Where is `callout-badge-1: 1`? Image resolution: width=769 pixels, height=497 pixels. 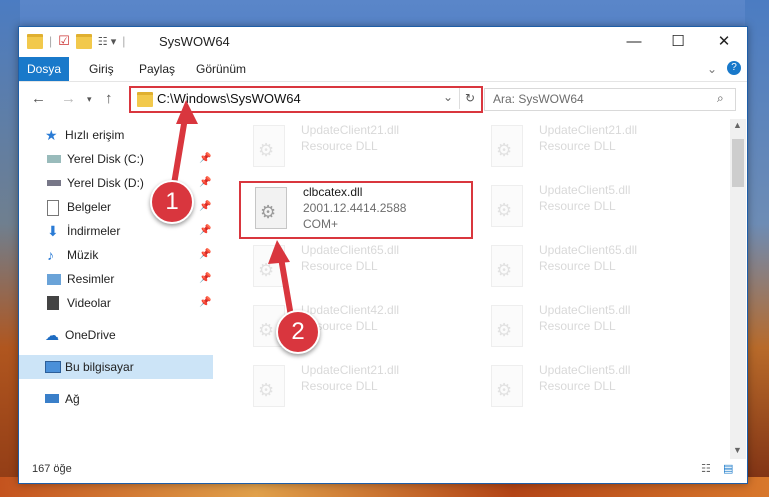 callout-badge-1: 1 is located at coordinates (172, 202).